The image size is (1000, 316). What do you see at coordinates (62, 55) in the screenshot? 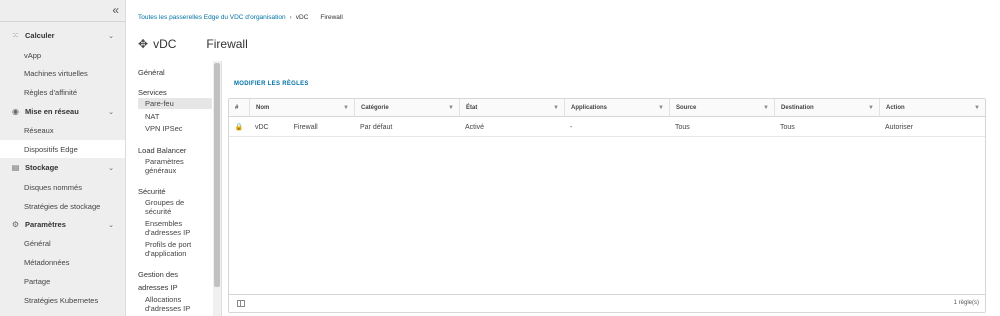
I see `nav-item-vapp: vApp` at bounding box center [62, 55].